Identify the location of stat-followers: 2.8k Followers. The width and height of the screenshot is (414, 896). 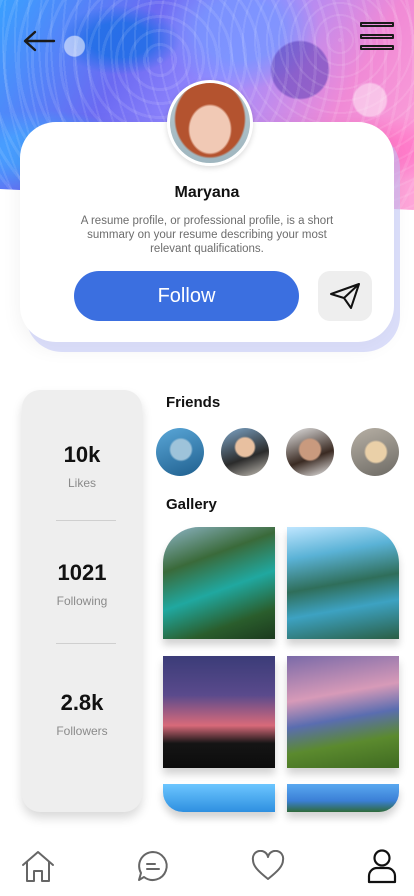
(82, 714).